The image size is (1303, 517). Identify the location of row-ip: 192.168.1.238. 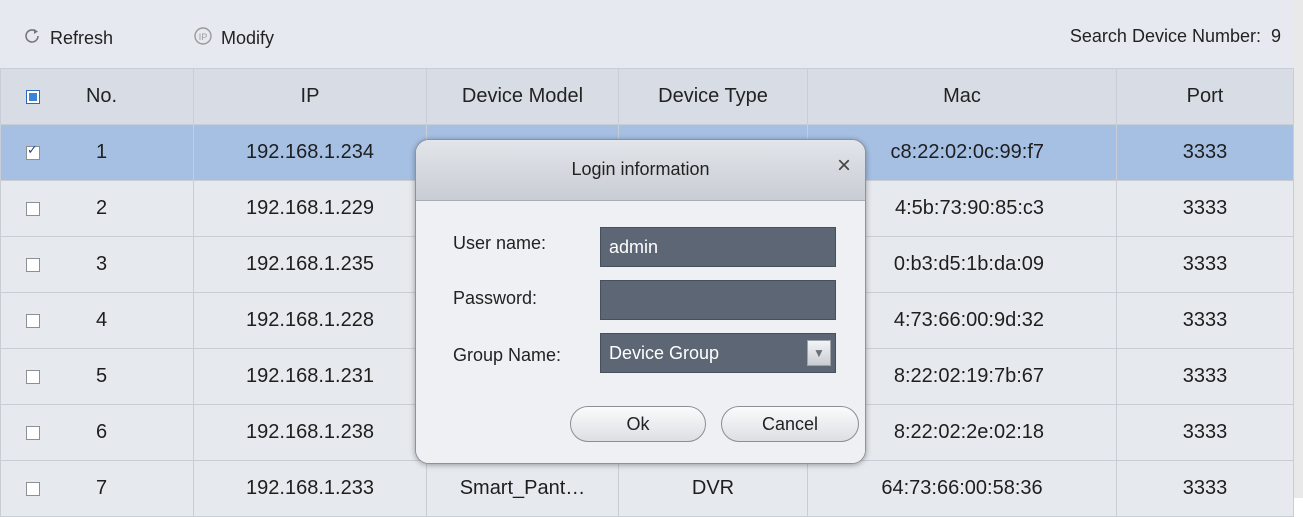
(310, 432).